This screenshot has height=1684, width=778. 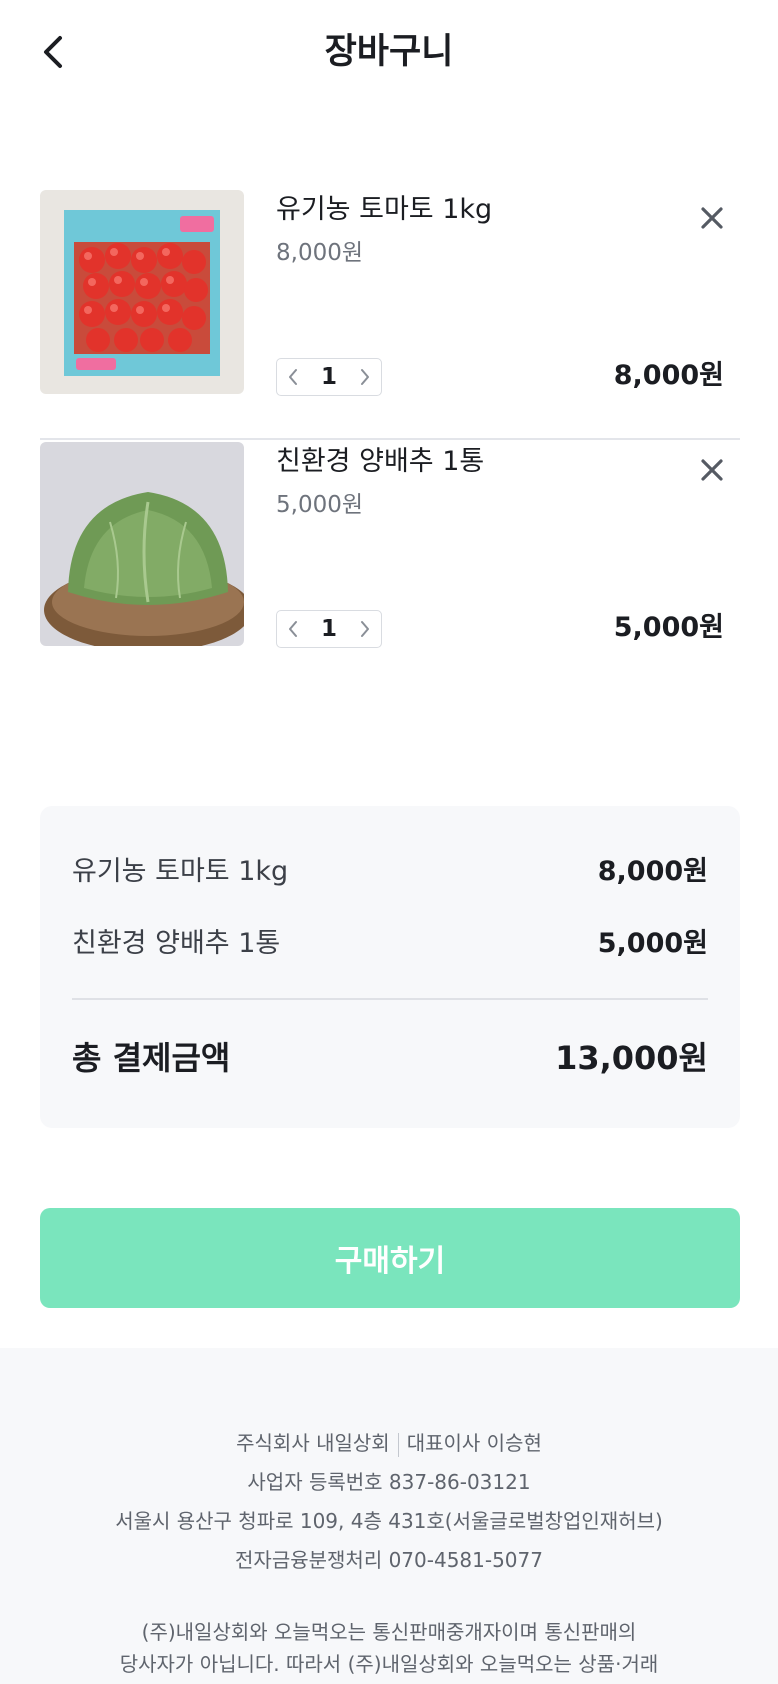 I want to click on cart-item: 친환경 양배추 1통 5,000원 1 5,000원, so click(x=390, y=545).